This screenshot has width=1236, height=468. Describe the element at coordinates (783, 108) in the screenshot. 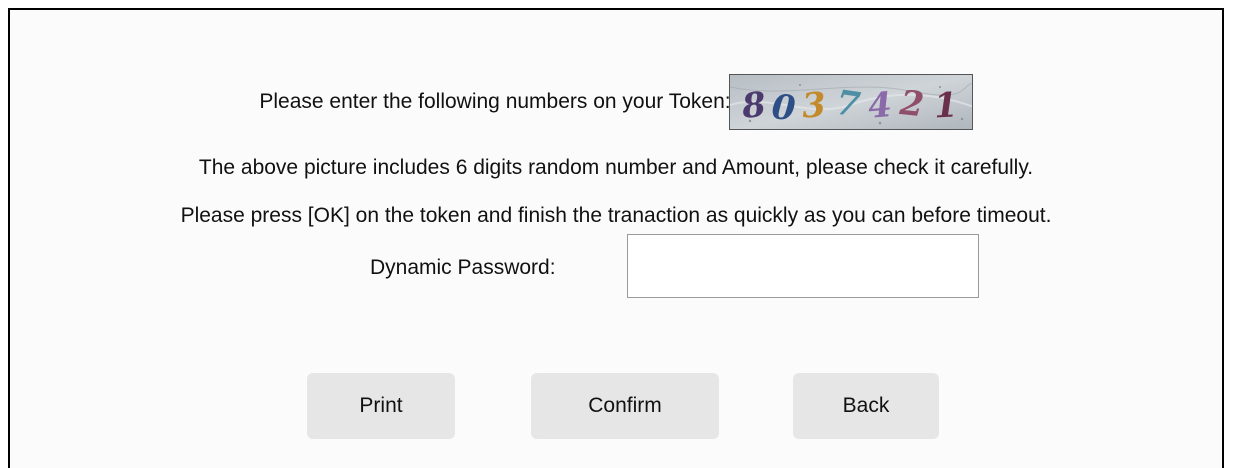

I see `captcha-digit: 0` at that location.